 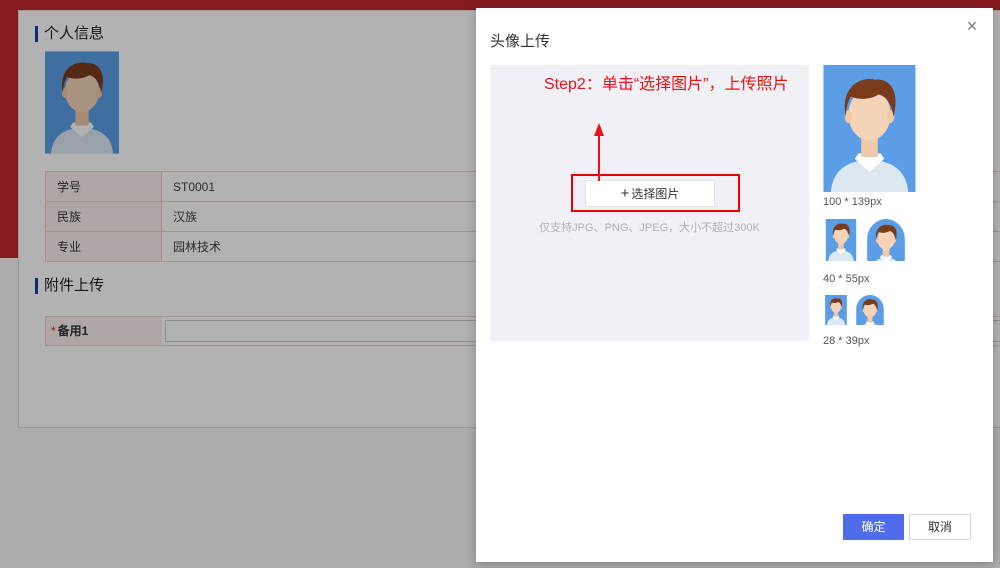 I want to click on dialog-title: 头像上传, so click(x=520, y=41).